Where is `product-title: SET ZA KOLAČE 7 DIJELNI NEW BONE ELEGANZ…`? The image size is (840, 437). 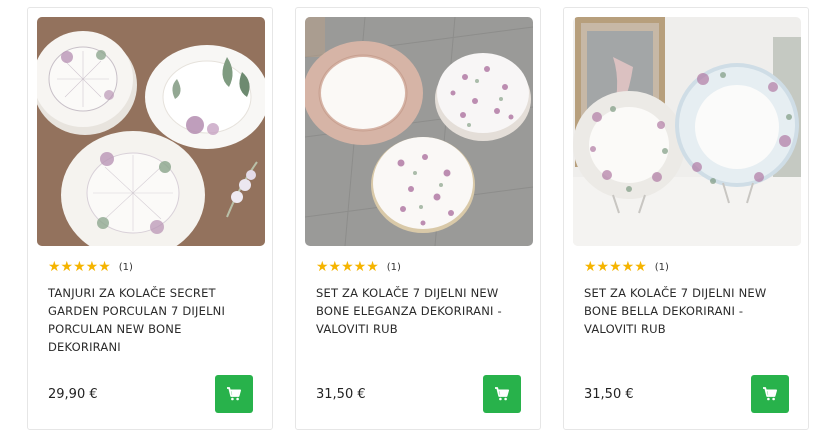
product-title: SET ZA KOLAČE 7 DIJELNI NEW BONE ELEGANZ… is located at coordinates (421, 311).